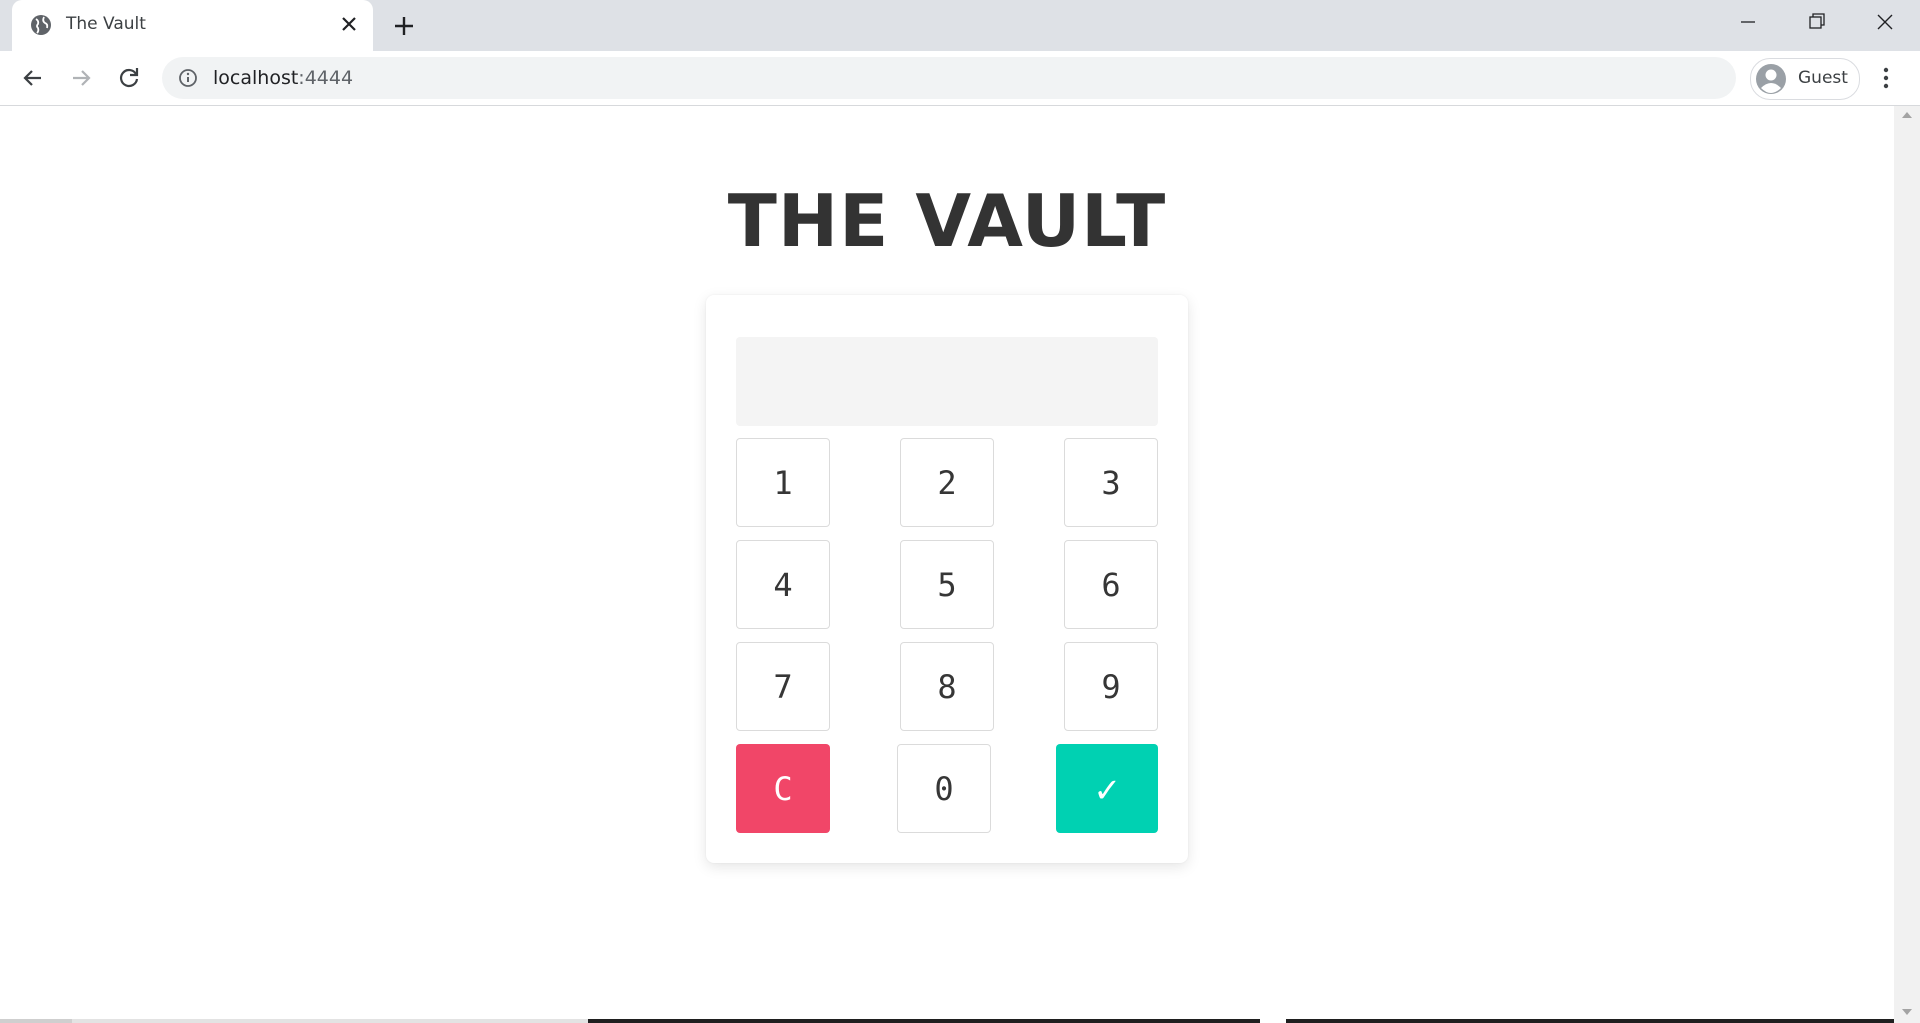 This screenshot has width=1920, height=1023. What do you see at coordinates (33, 78) in the screenshot?
I see `back-arrow-icon` at bounding box center [33, 78].